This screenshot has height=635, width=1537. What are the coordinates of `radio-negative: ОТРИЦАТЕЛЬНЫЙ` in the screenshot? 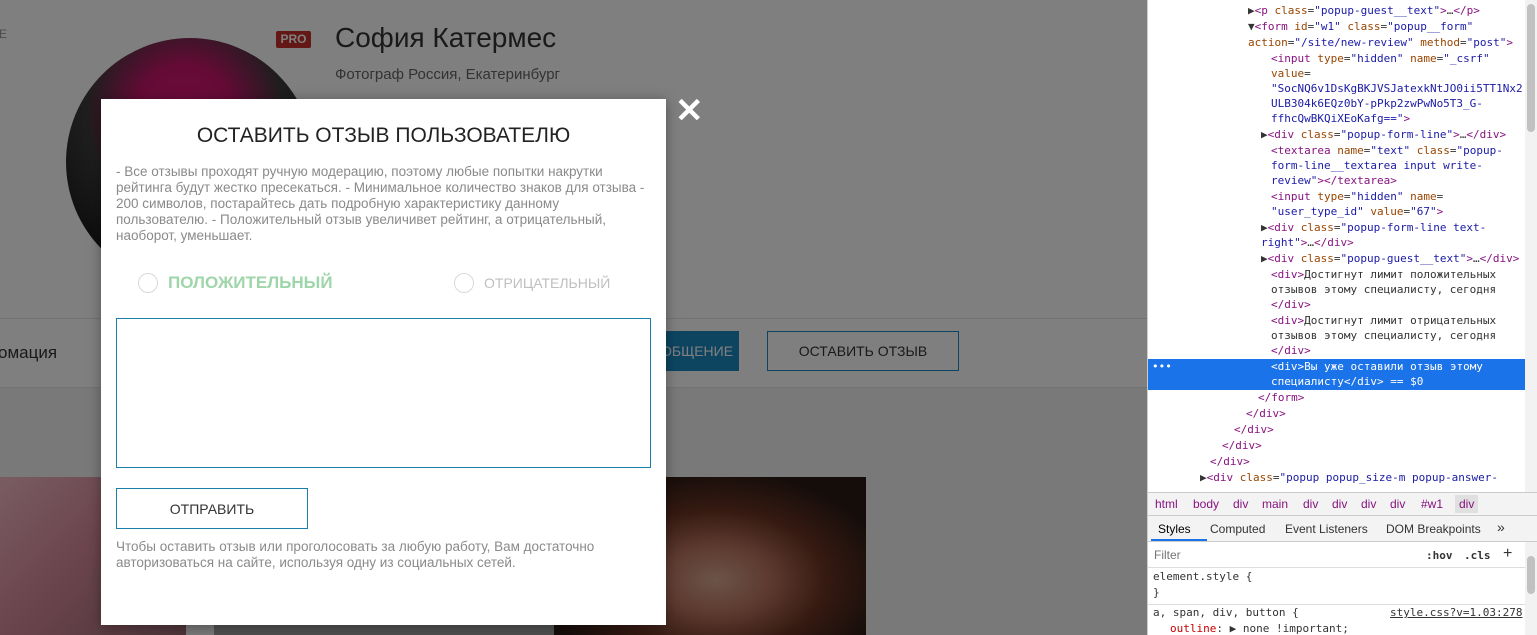 It's located at (532, 283).